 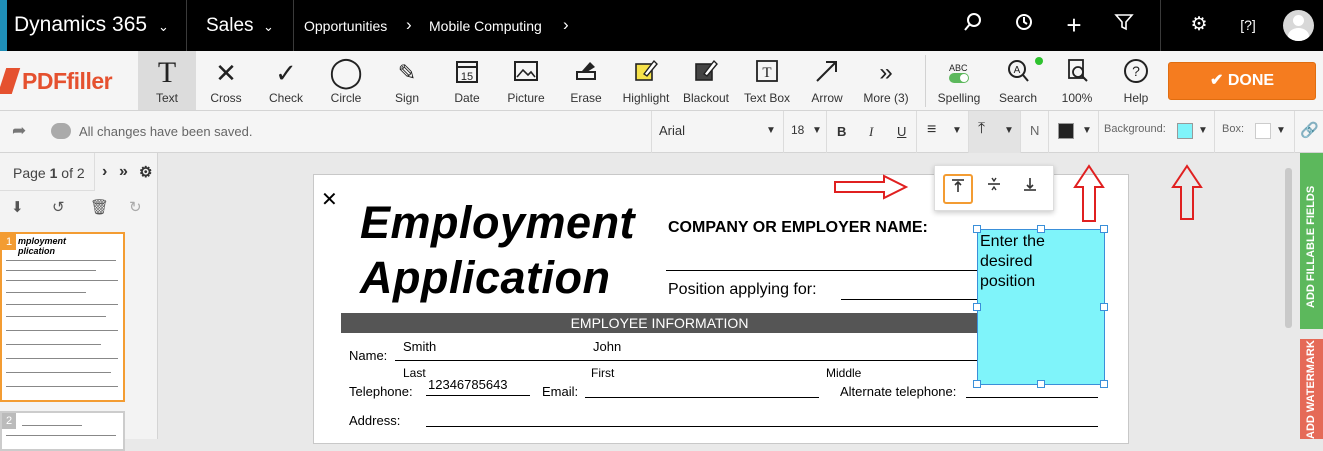 I want to click on tool-arrow: Arrow, so click(x=827, y=80).